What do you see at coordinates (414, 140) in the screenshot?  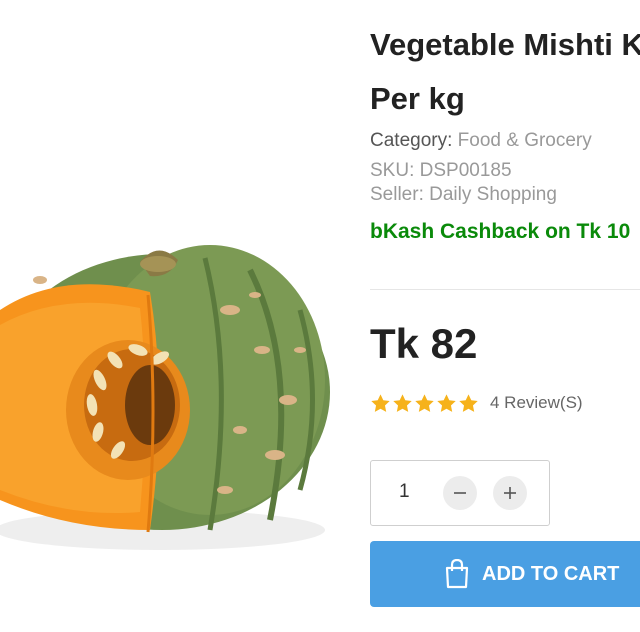 I see `category-label: Category:` at bounding box center [414, 140].